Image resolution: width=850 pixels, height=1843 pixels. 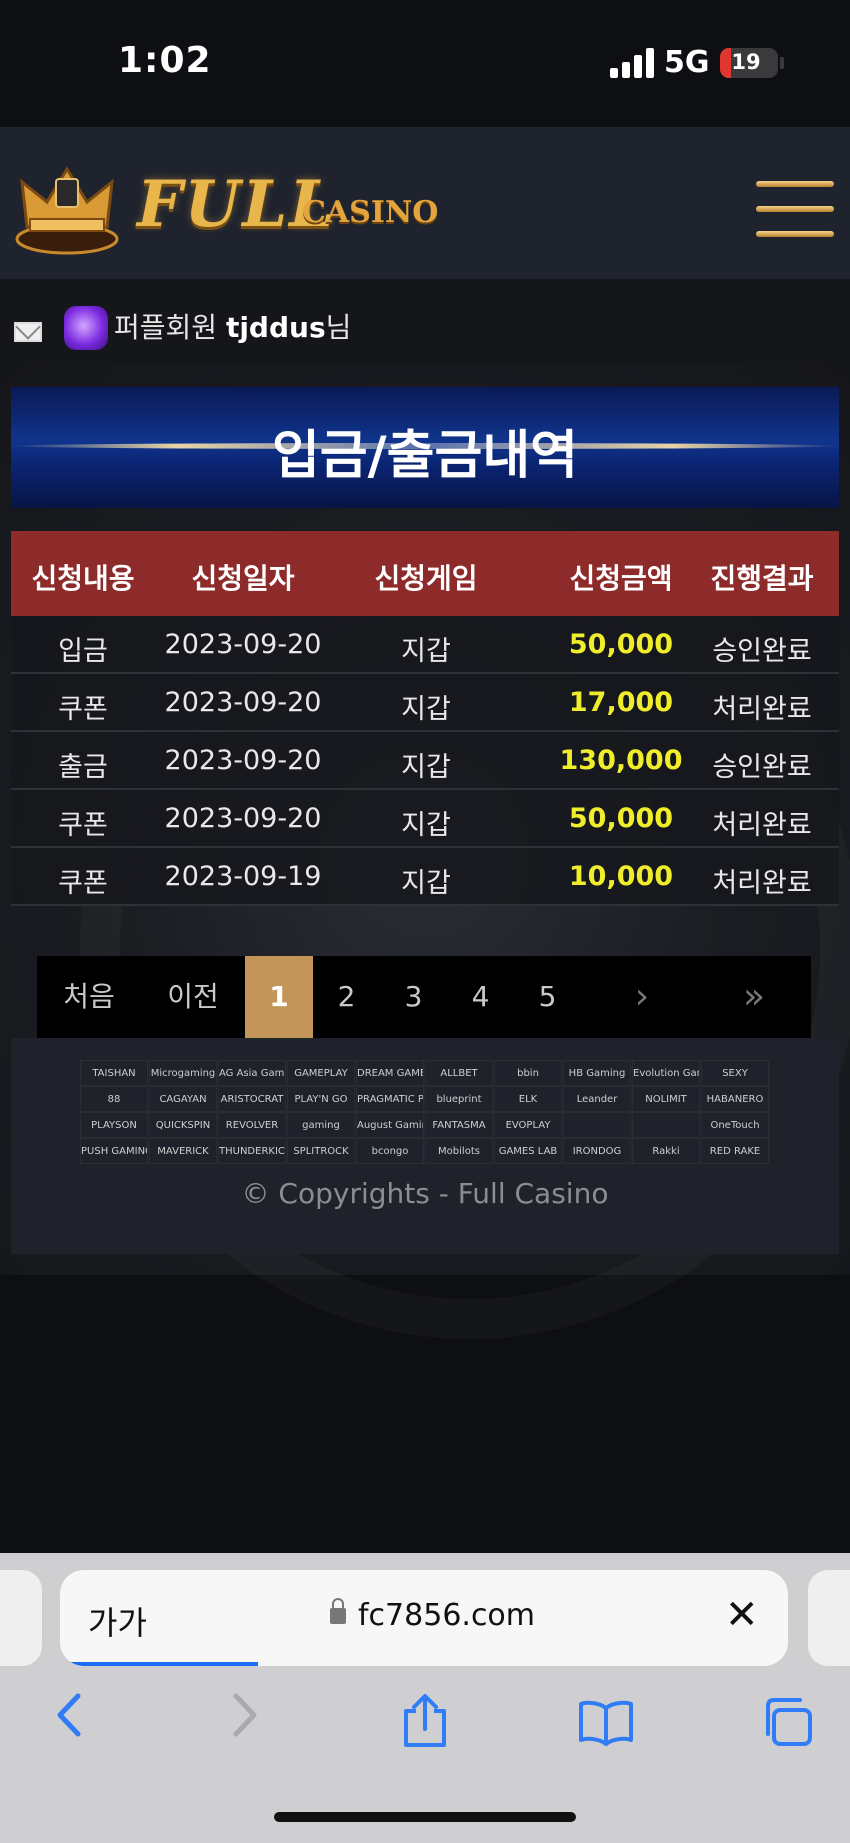 I want to click on url-text: fc7856.com, so click(x=446, y=1615).